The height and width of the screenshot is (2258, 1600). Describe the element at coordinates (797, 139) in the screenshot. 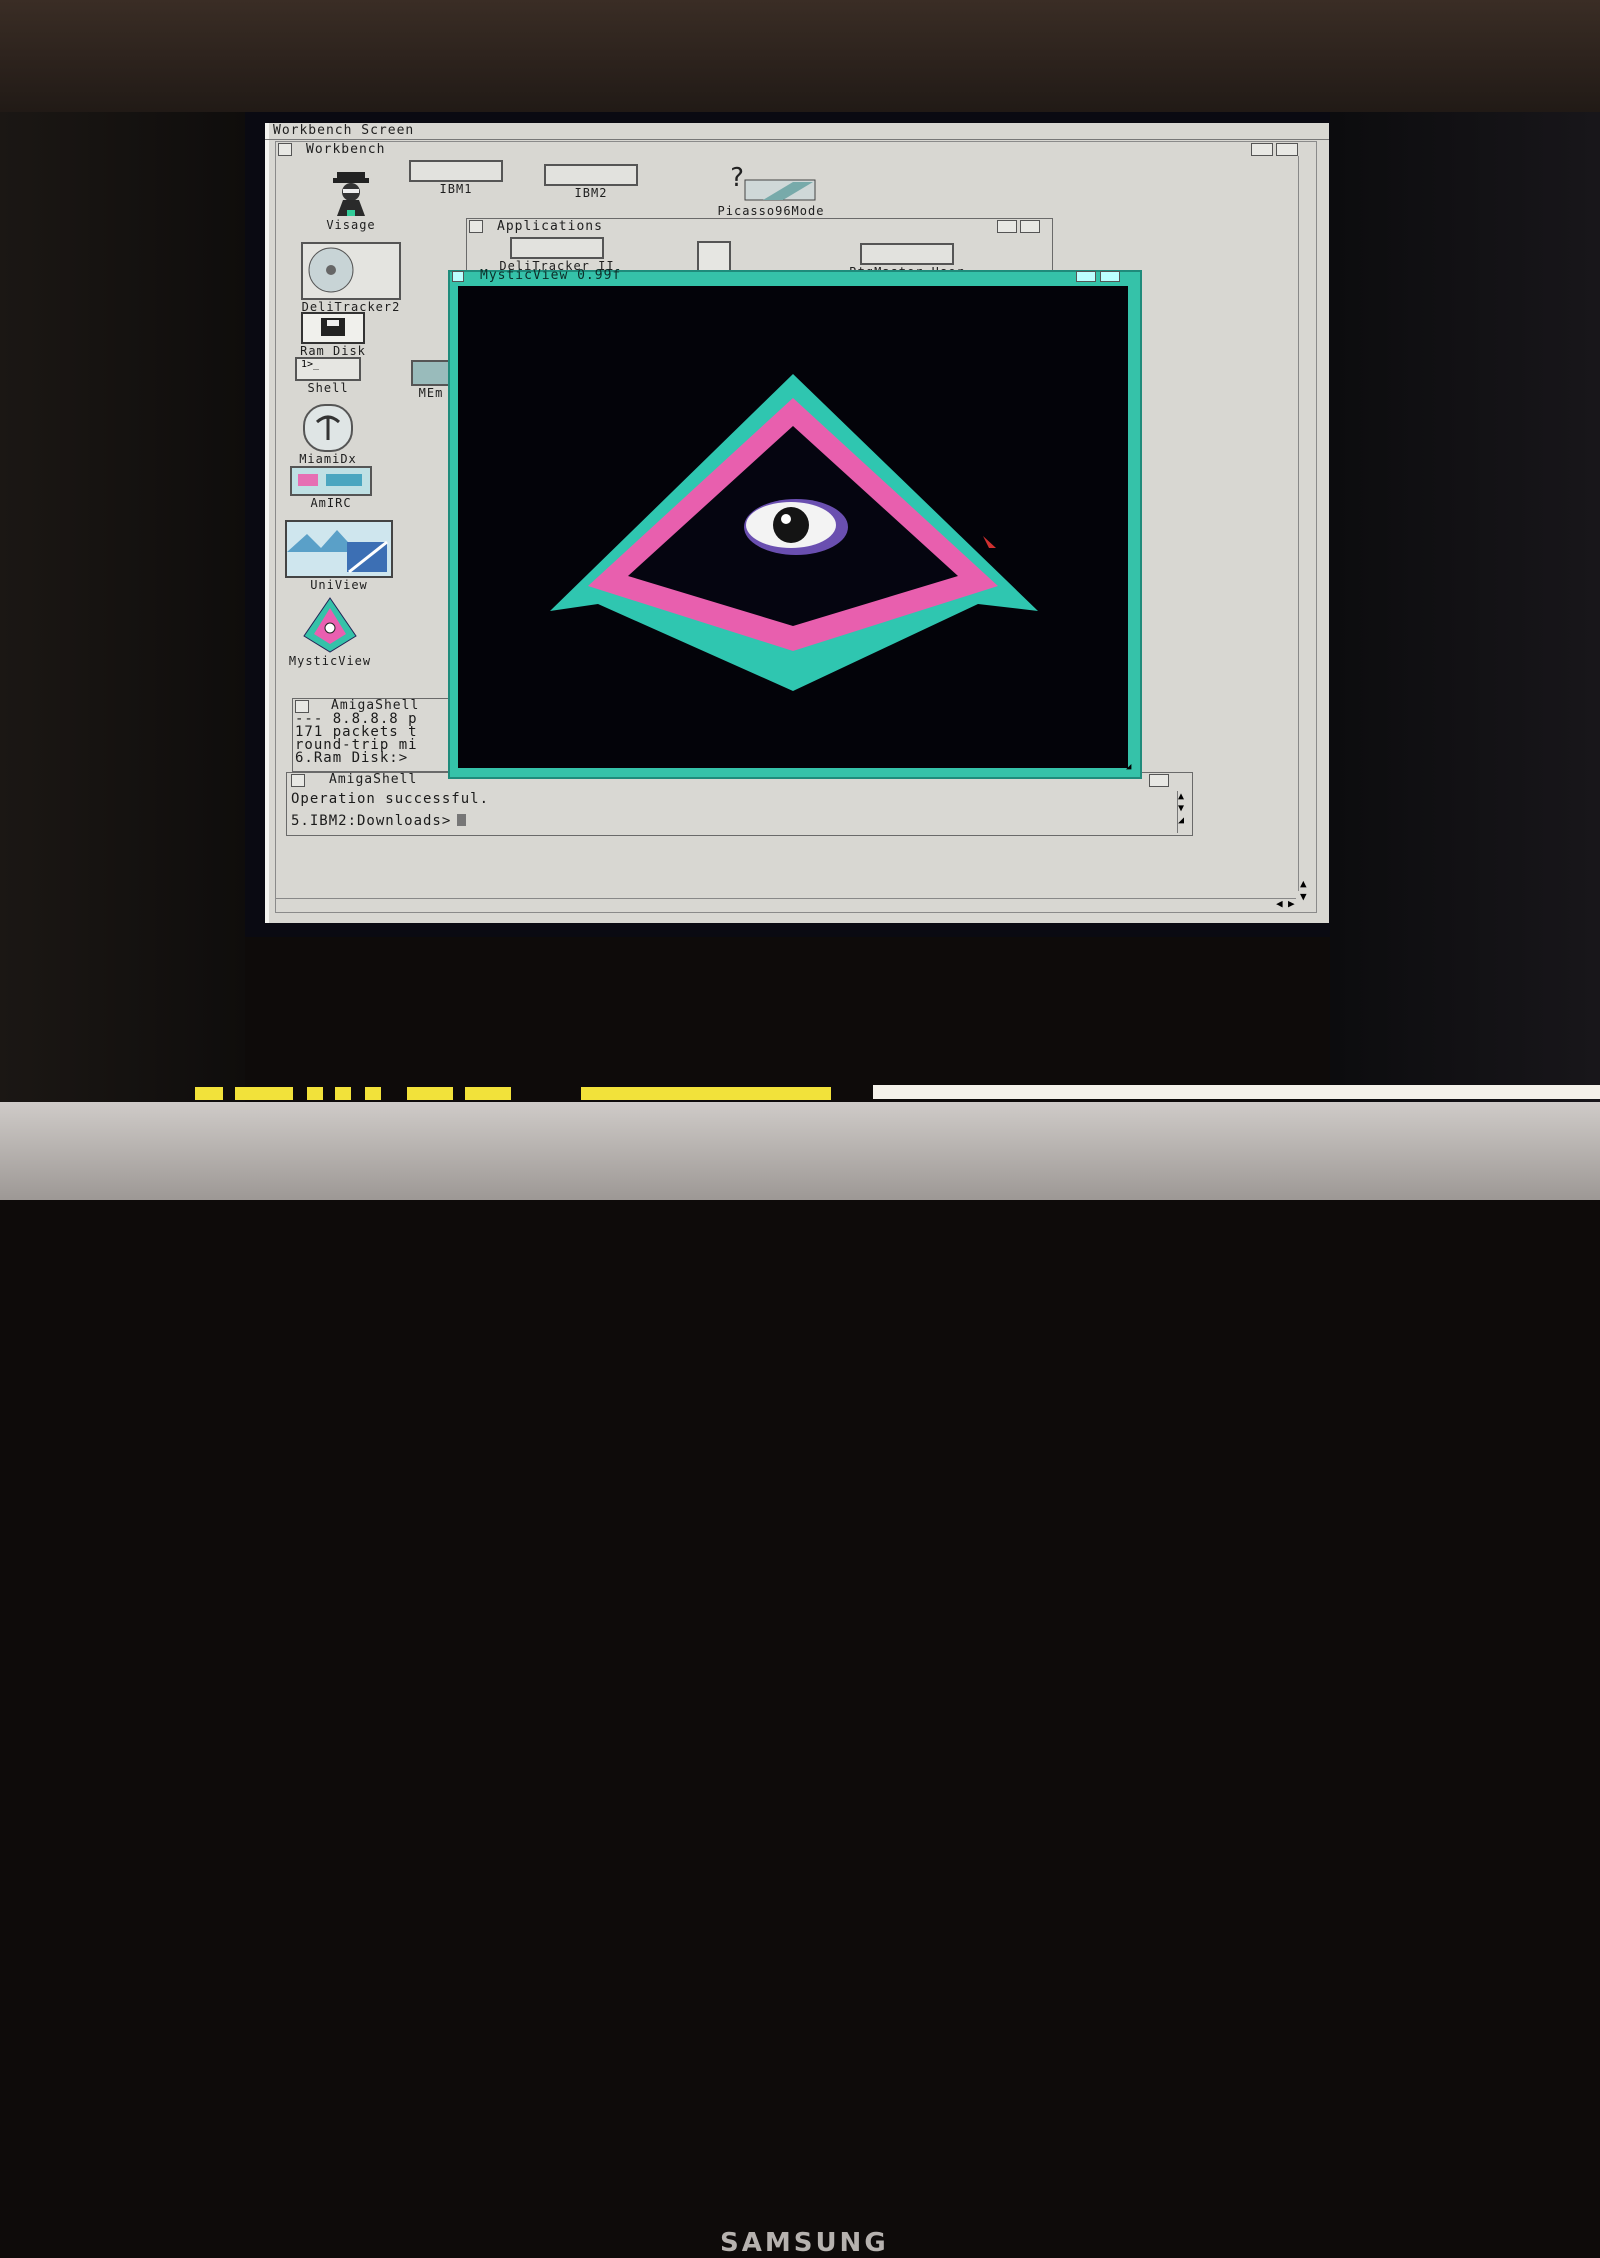

I see `screen-title-divider` at that location.